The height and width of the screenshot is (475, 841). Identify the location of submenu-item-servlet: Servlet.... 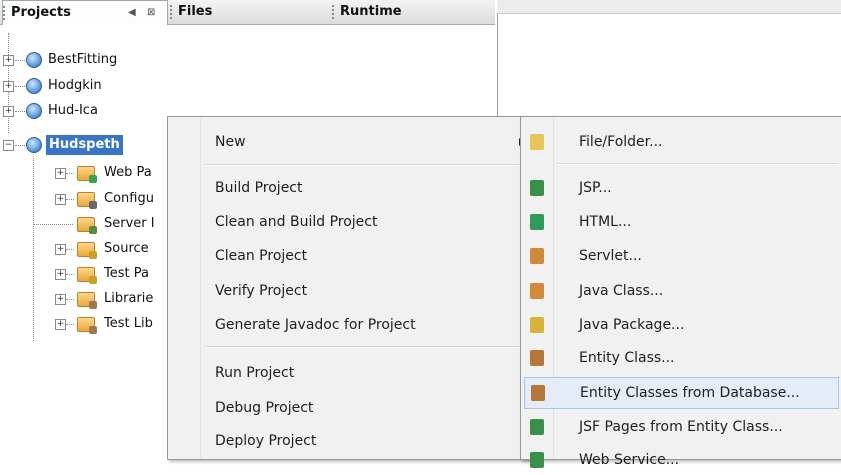
(681, 256).